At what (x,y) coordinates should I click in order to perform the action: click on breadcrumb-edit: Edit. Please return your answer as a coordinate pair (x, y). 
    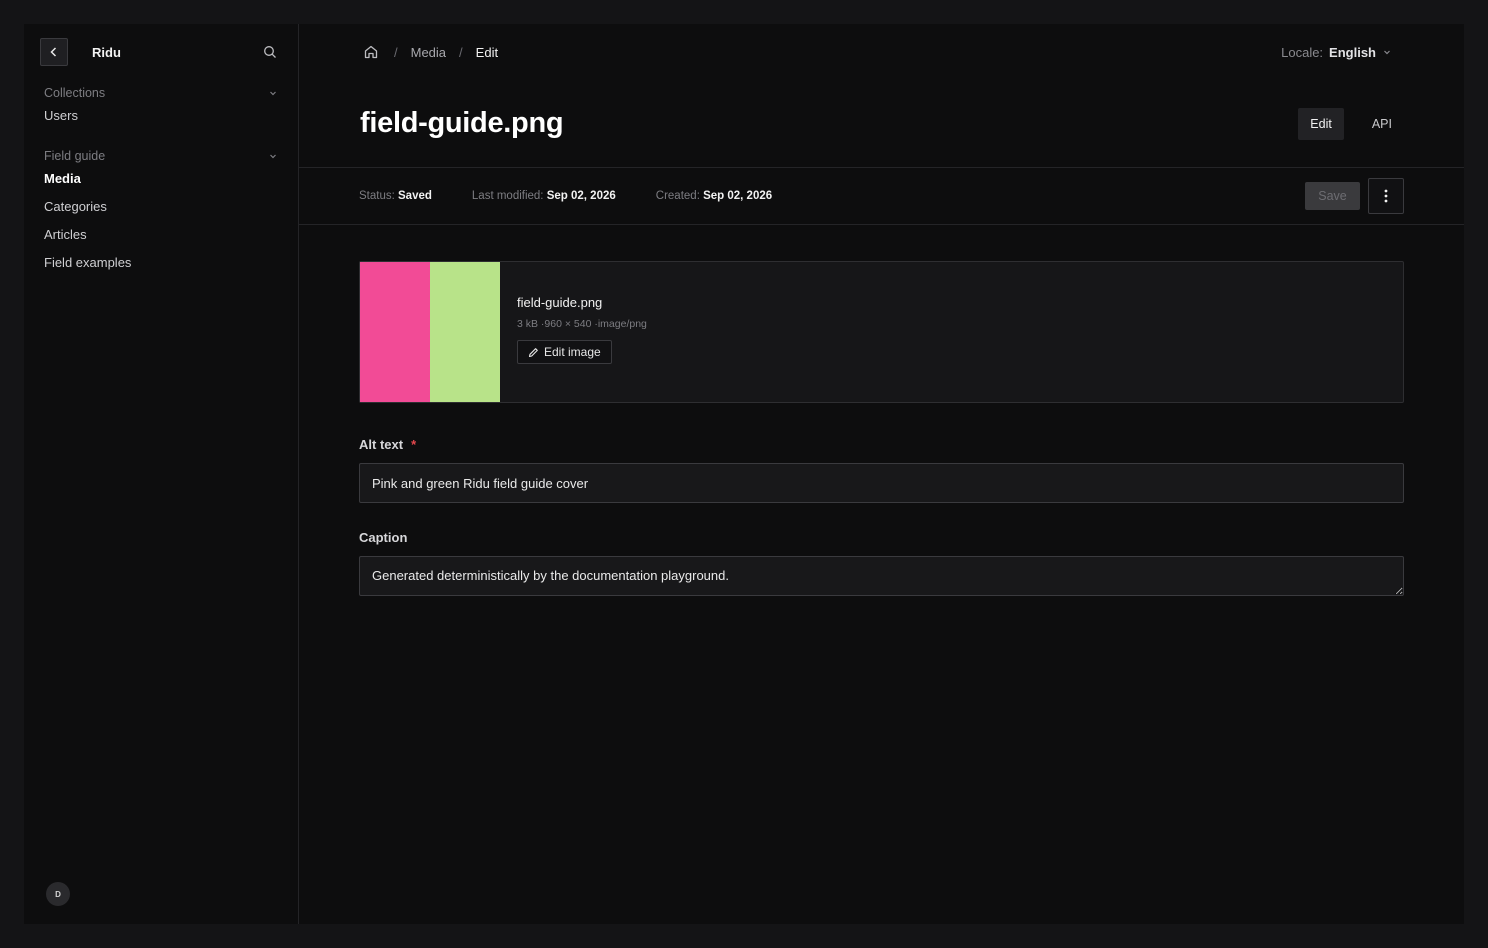
    Looking at the image, I should click on (487, 52).